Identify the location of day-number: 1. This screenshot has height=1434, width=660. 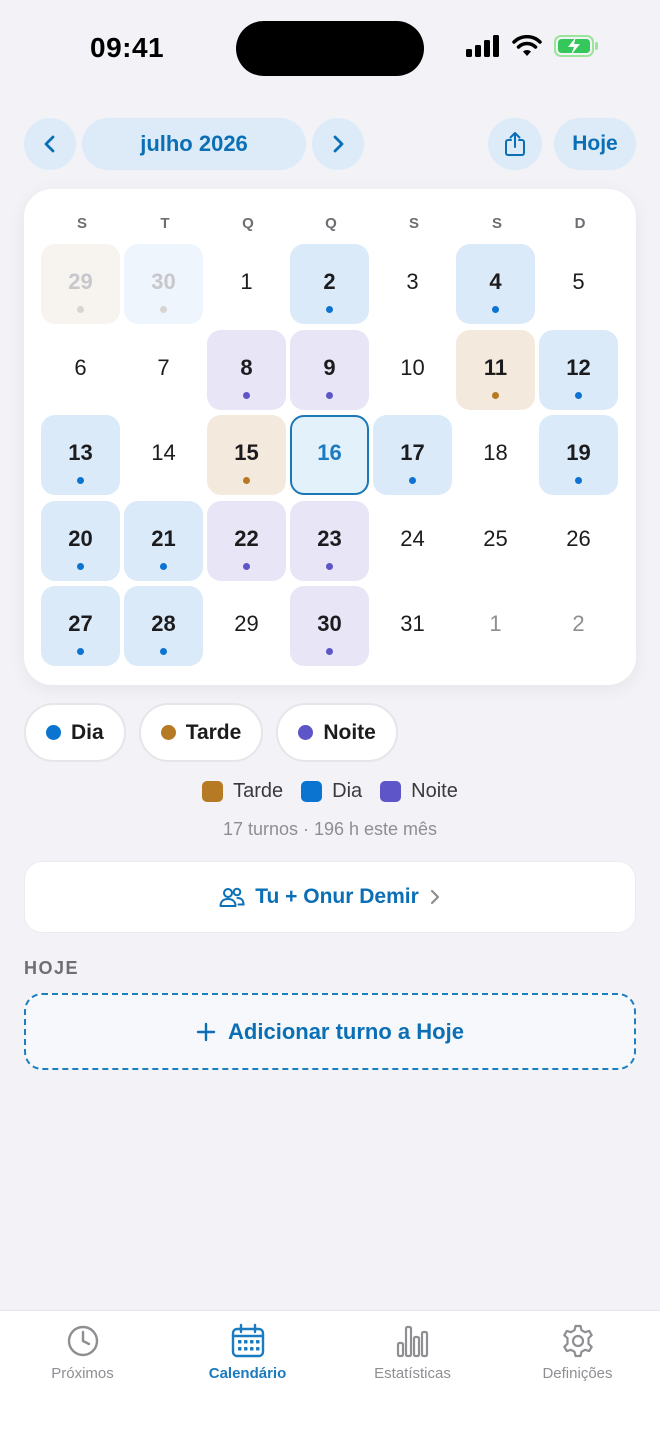
(246, 281).